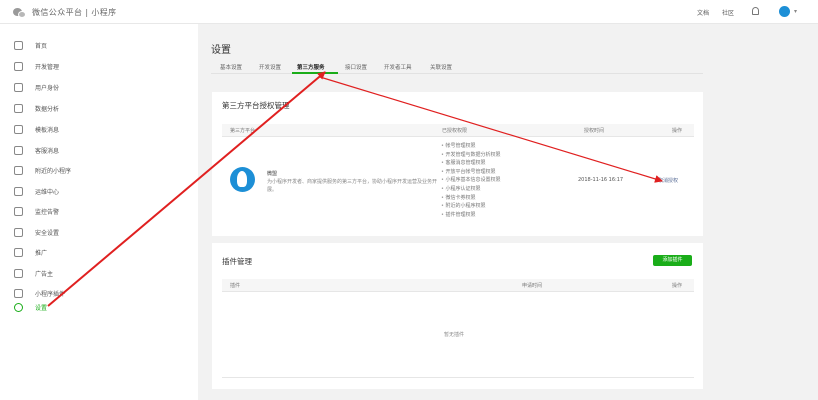  What do you see at coordinates (728, 12) in the screenshot?
I see `nav-community-link: 社区` at bounding box center [728, 12].